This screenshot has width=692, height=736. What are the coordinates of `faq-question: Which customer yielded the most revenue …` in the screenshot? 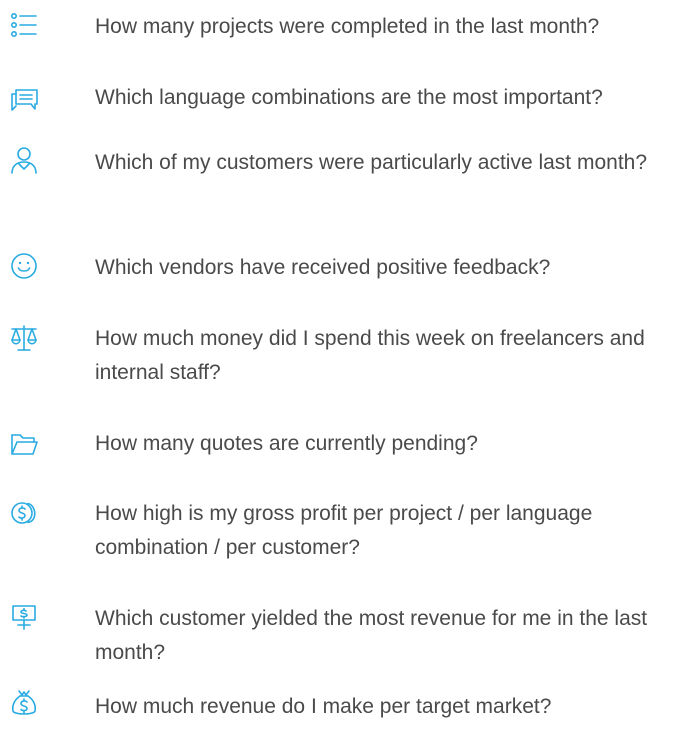 It's located at (371, 635).